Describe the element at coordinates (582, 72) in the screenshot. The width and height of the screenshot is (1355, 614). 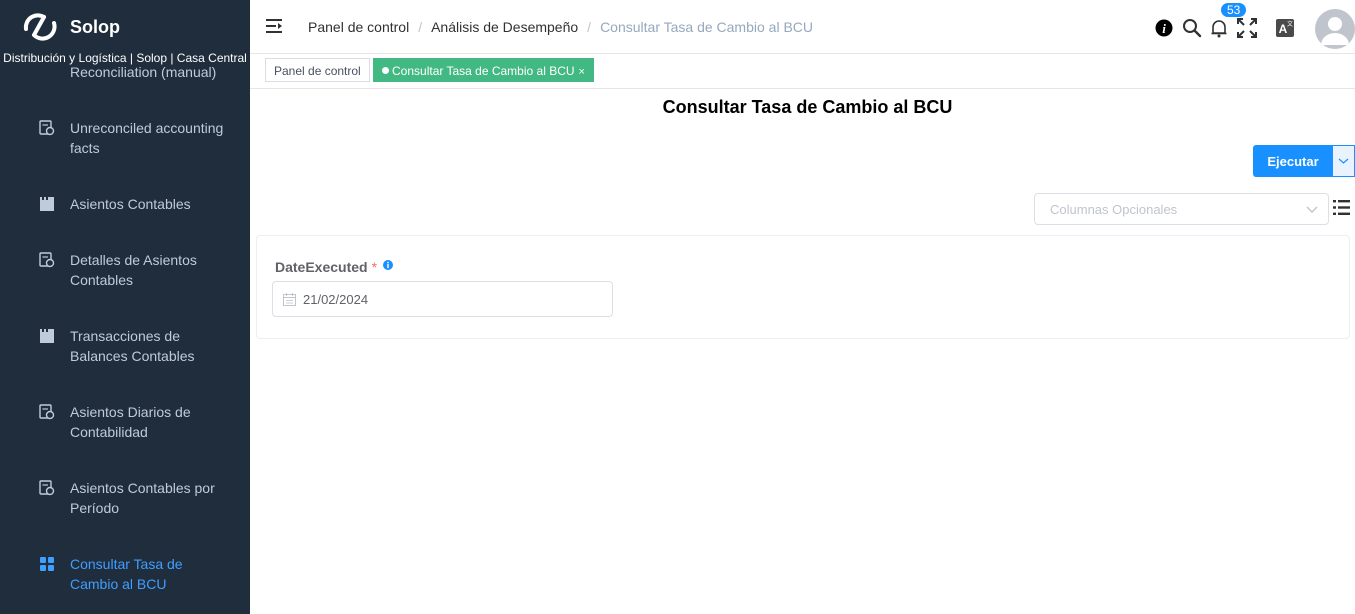
I see `tag-close-icon: ×` at that location.